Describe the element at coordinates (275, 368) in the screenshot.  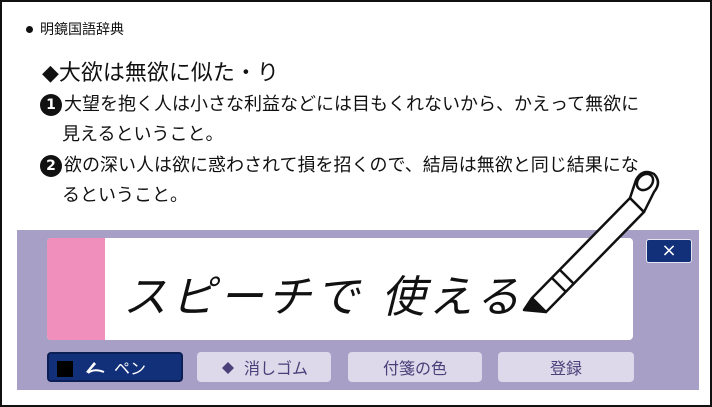
I see `eraser-label: 消しゴム` at that location.